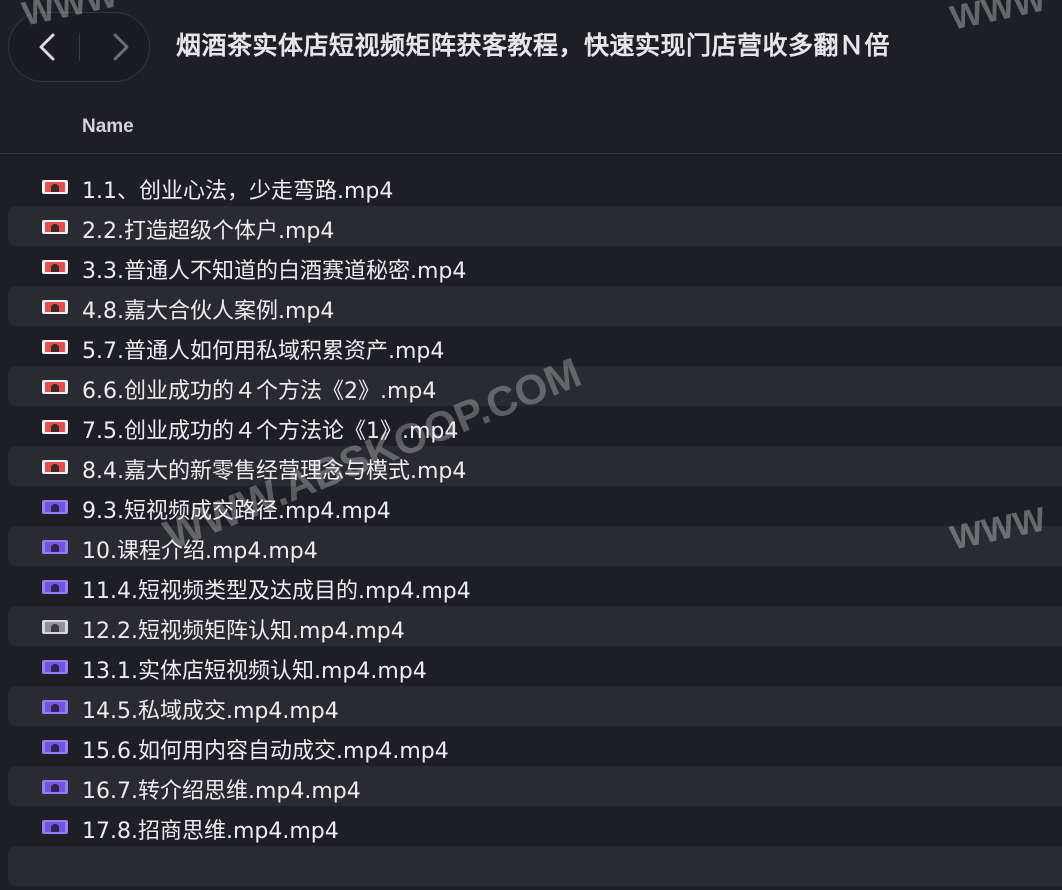 The height and width of the screenshot is (890, 1062). Describe the element at coordinates (535, 506) in the screenshot. I see `file-row: 9.3.短视频成交路径.mp4.mp4` at that location.